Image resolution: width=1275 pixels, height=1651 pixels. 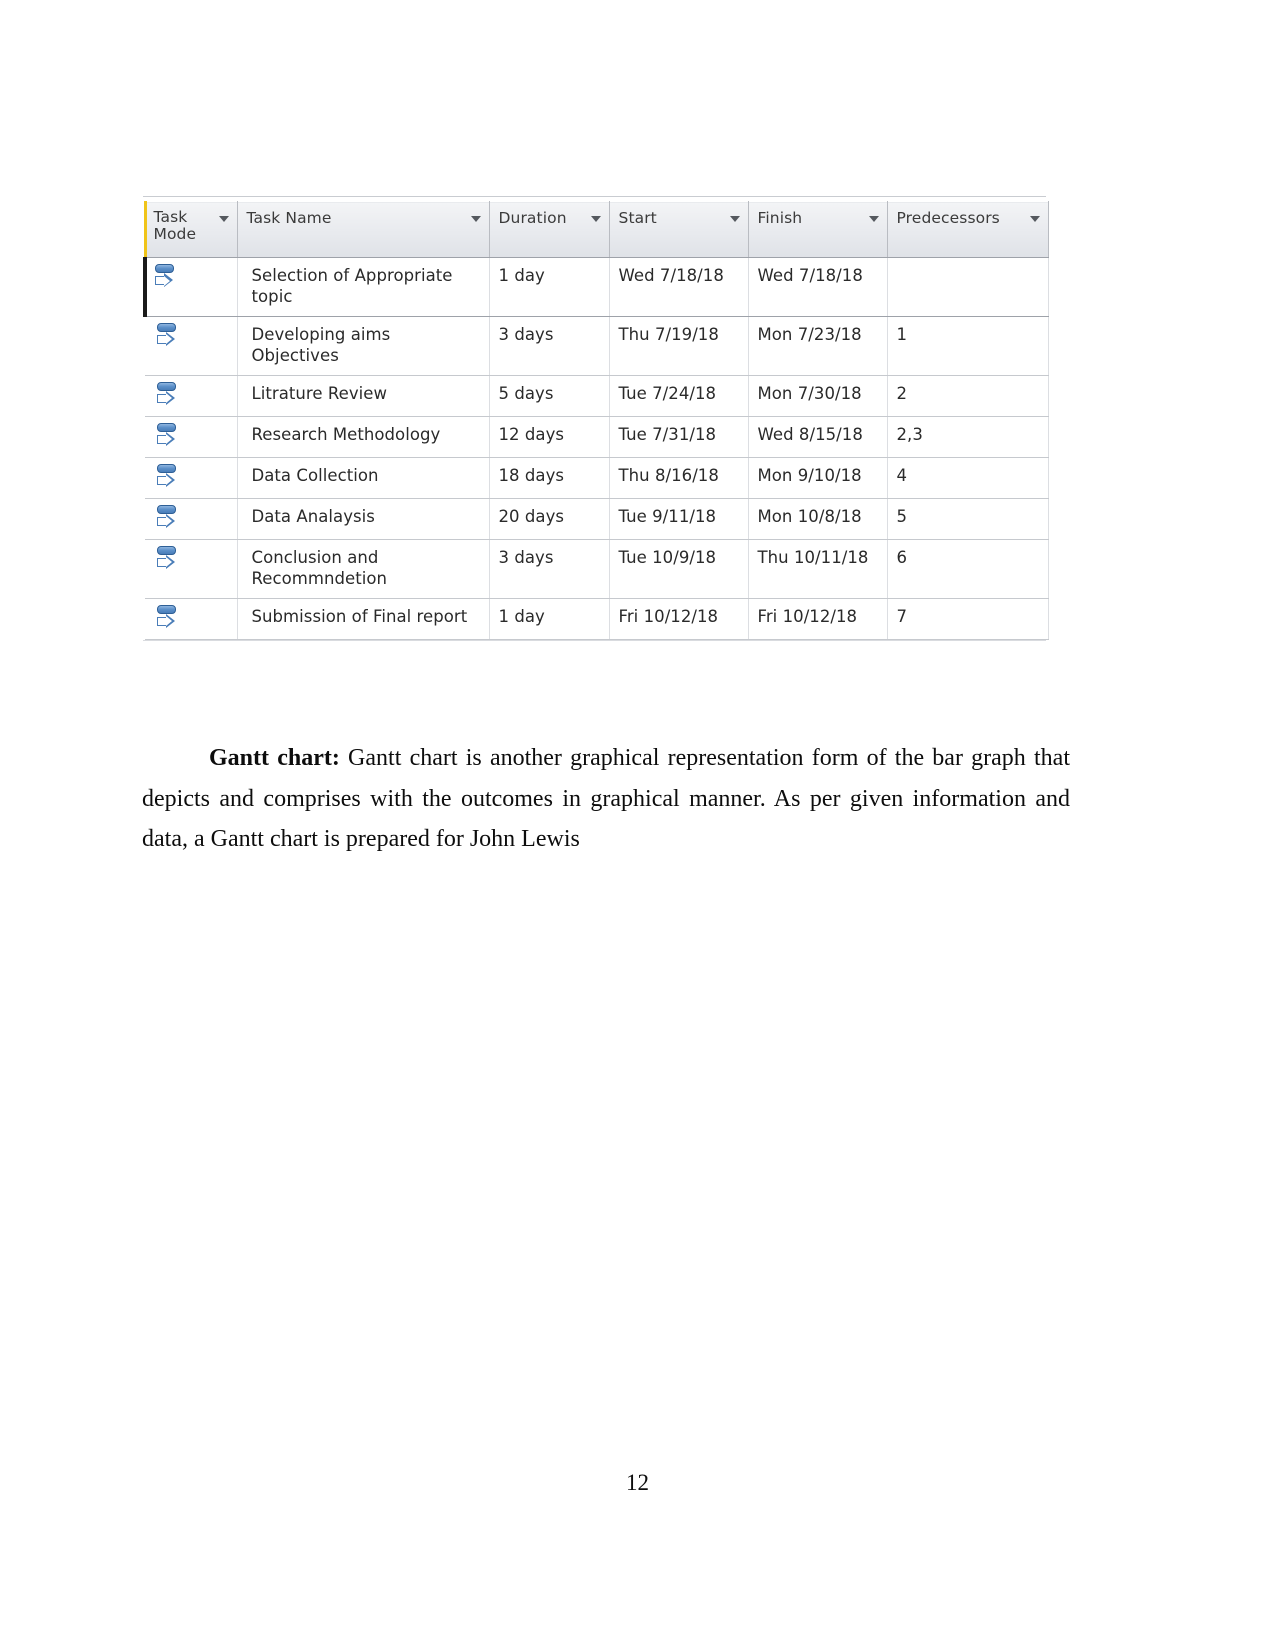 What do you see at coordinates (363, 287) in the screenshot?
I see `cell-task-name: Selection of Appropriate topic` at bounding box center [363, 287].